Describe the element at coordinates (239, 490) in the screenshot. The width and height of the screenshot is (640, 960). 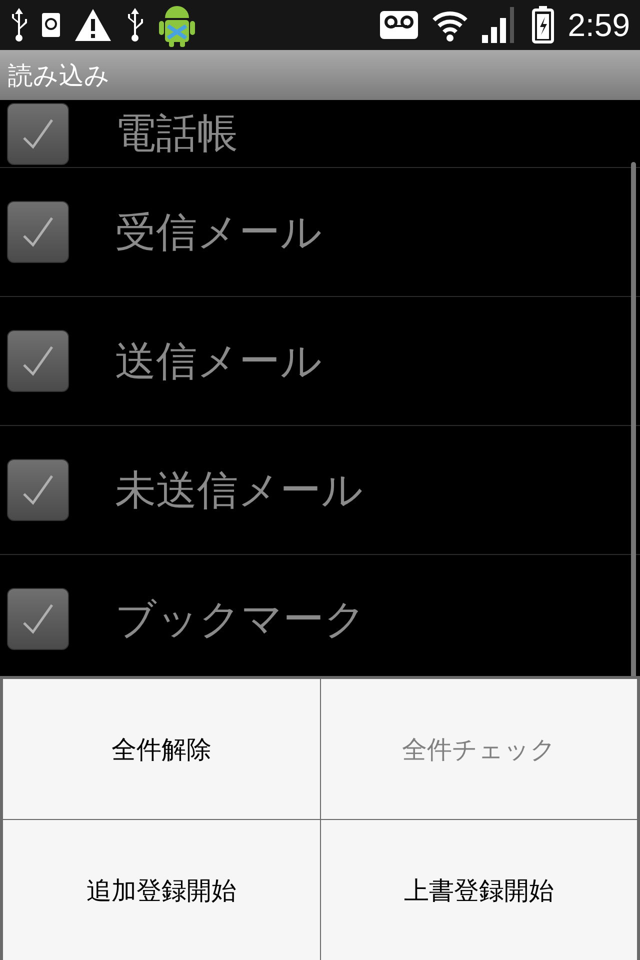
I see `item-label: 未送信メール` at that location.